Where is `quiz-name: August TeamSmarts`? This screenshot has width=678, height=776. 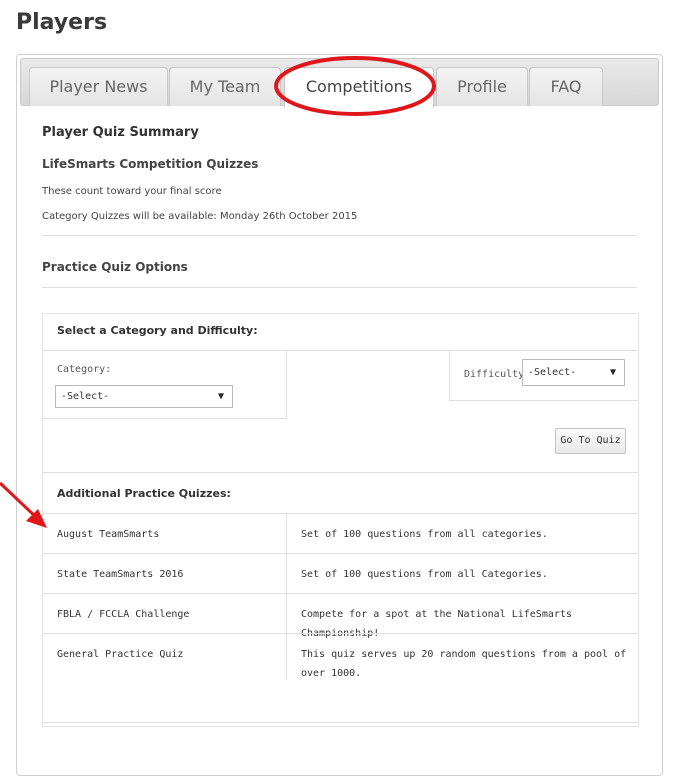
quiz-name: August TeamSmarts is located at coordinates (108, 534).